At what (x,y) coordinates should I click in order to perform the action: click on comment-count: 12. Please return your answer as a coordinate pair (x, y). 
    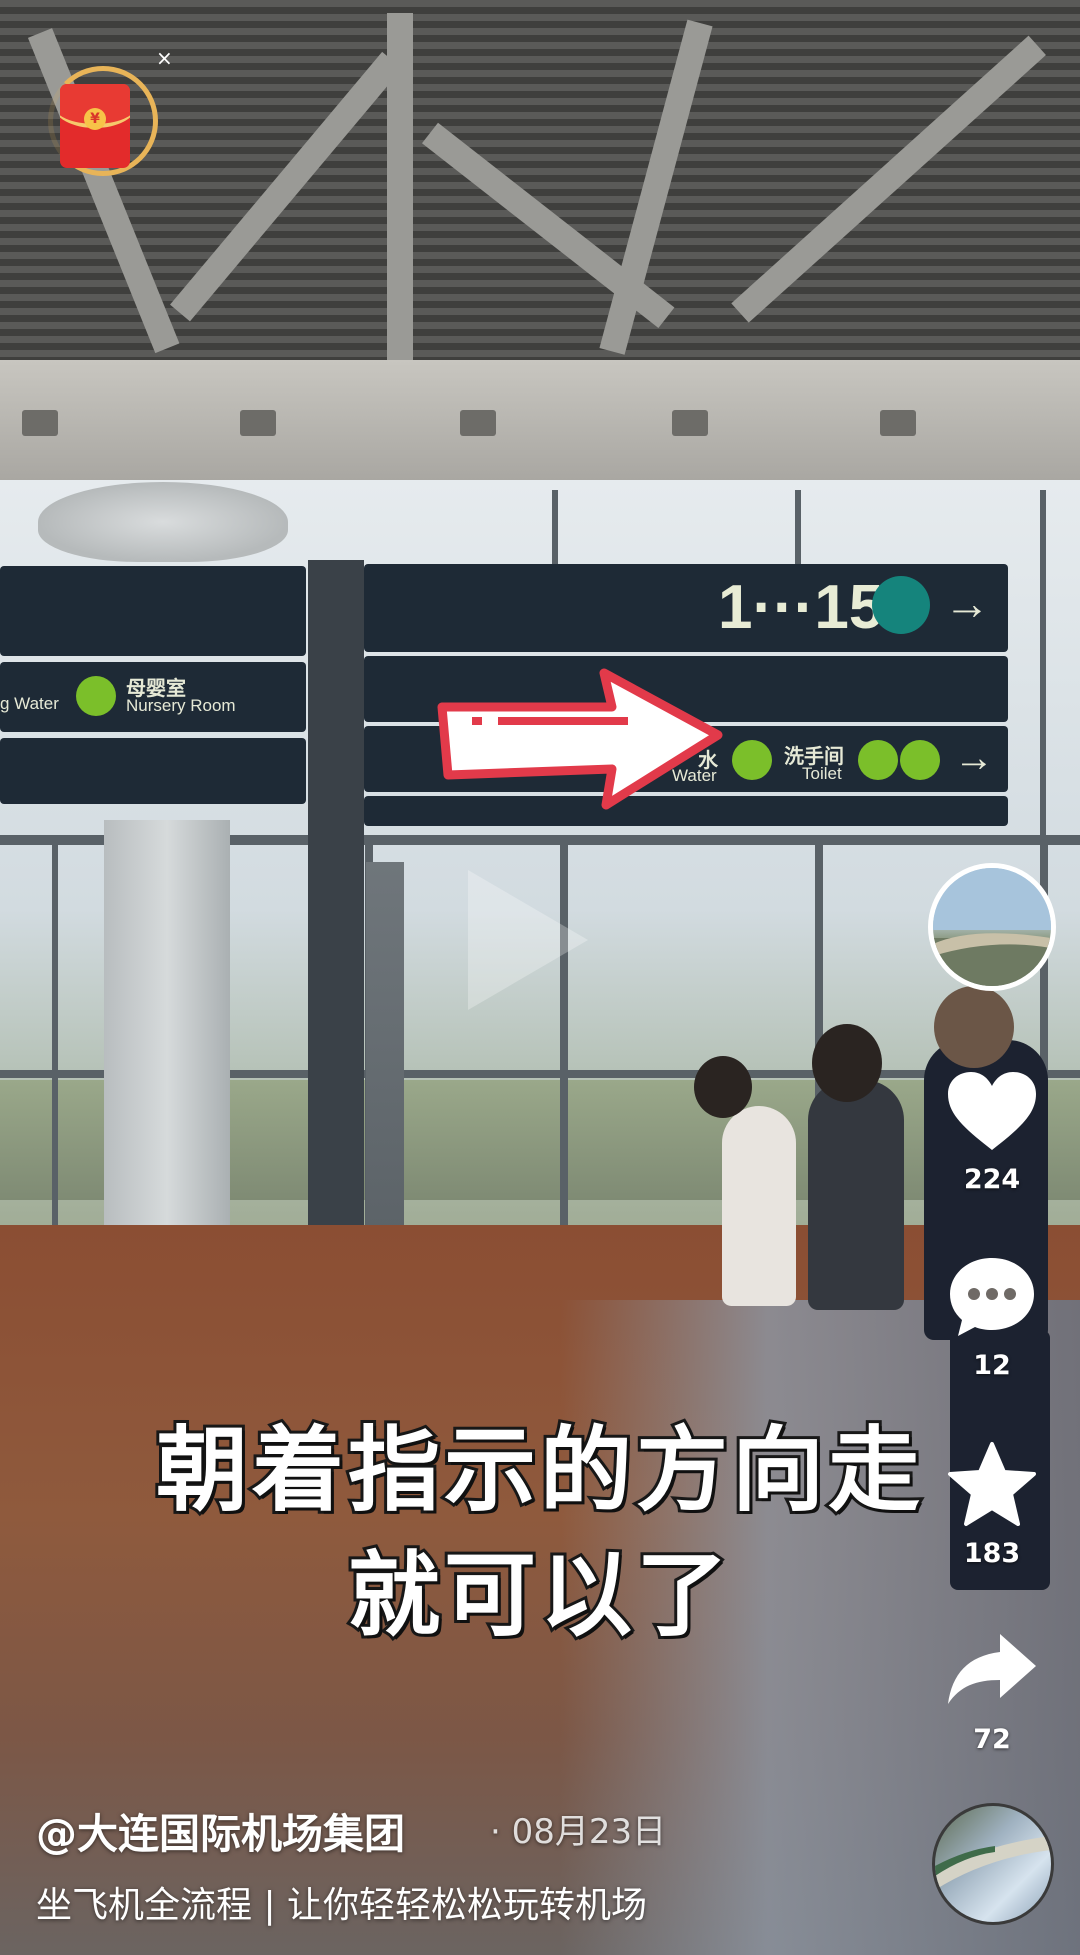
    Looking at the image, I should click on (992, 1365).